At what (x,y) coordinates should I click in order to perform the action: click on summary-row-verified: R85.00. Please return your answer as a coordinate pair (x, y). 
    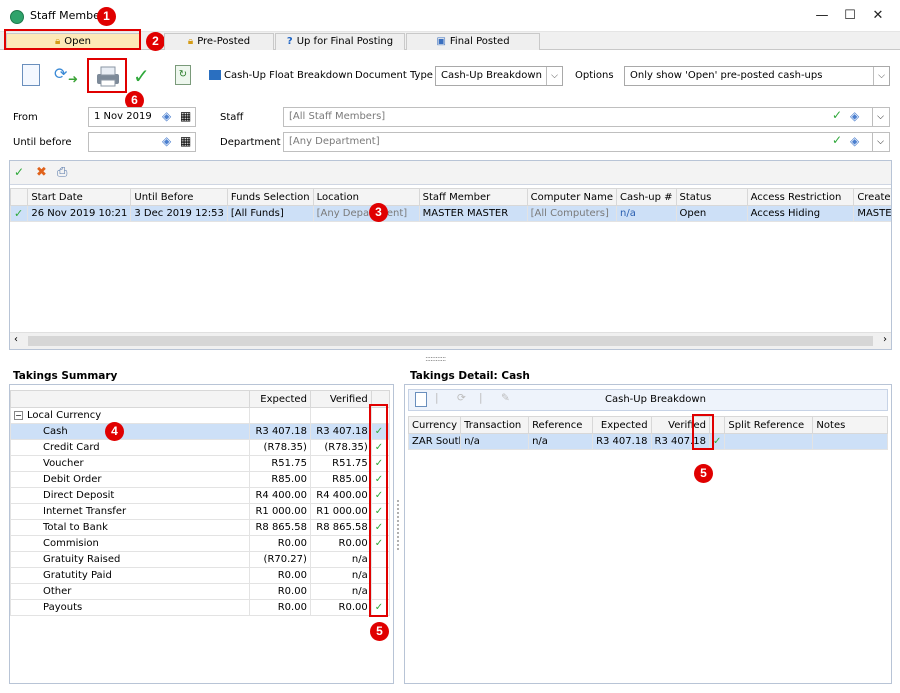
    Looking at the image, I should click on (340, 479).